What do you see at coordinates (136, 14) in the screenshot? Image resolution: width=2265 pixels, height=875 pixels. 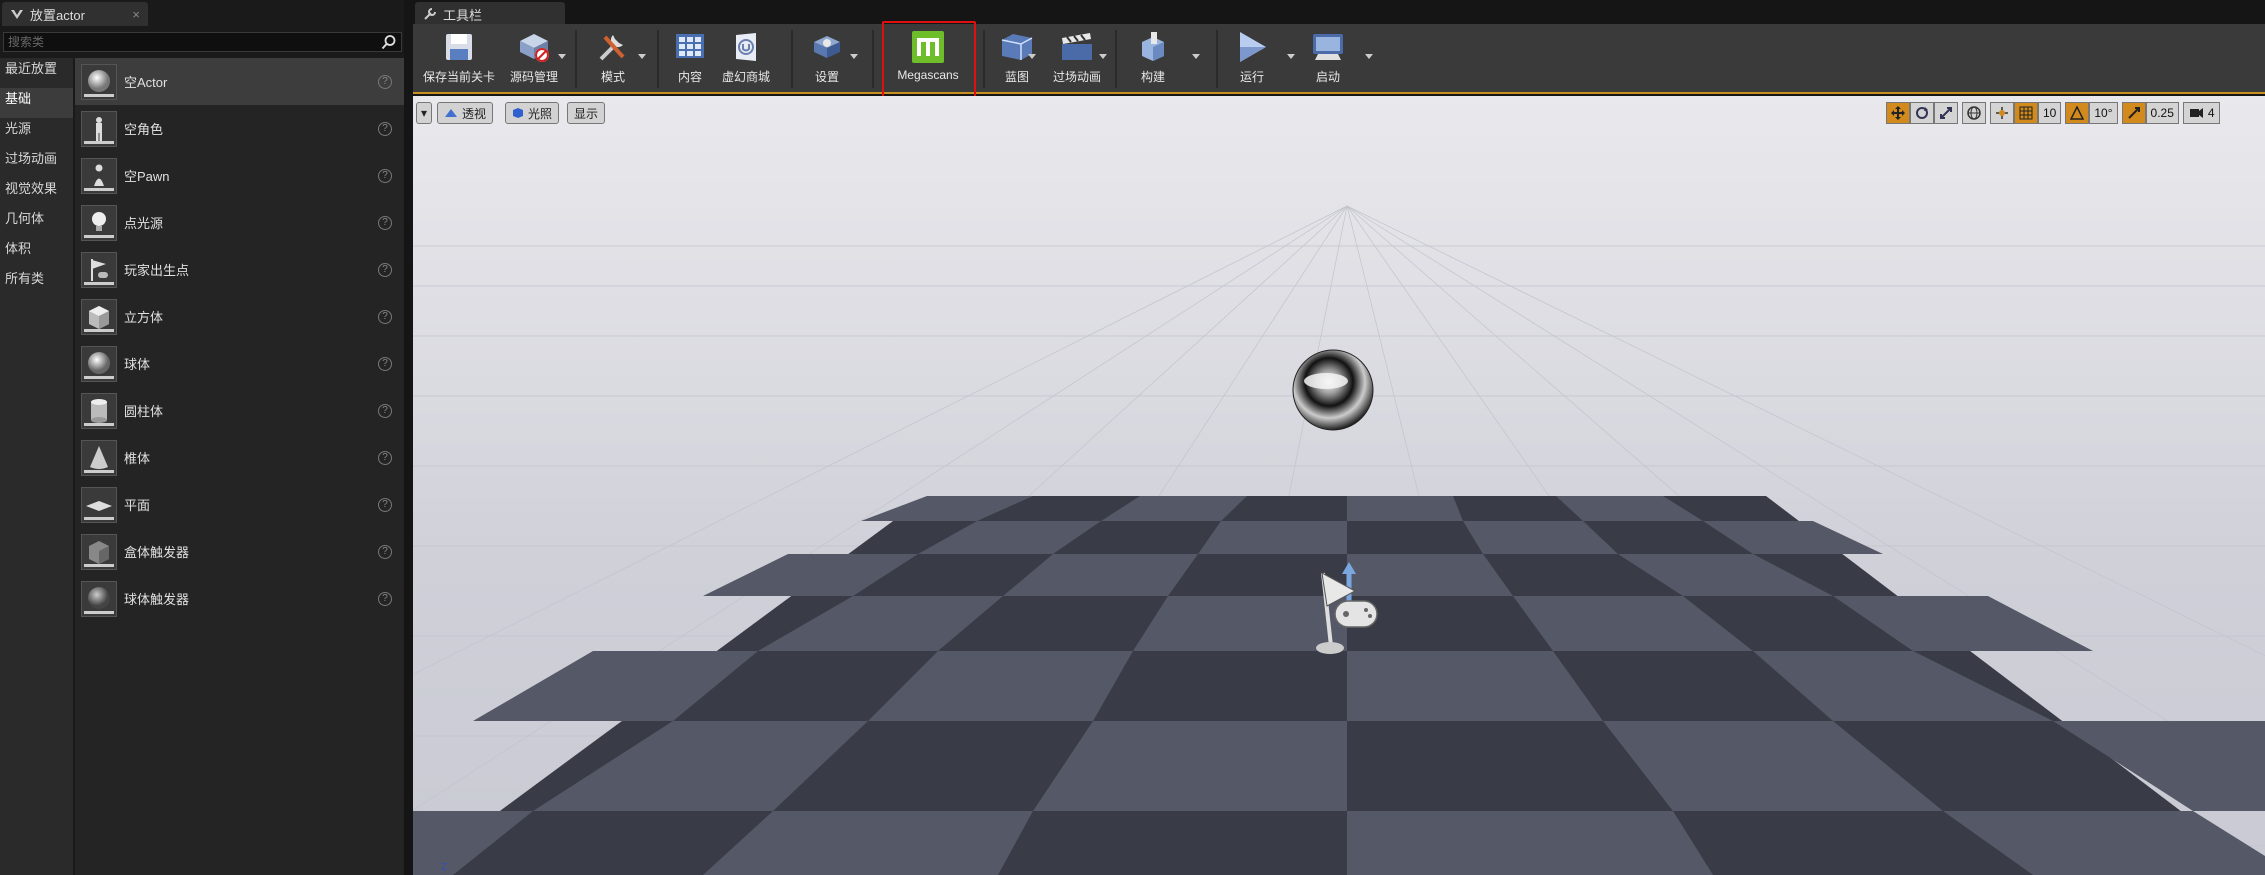 I see `close-icon: ×` at bounding box center [136, 14].